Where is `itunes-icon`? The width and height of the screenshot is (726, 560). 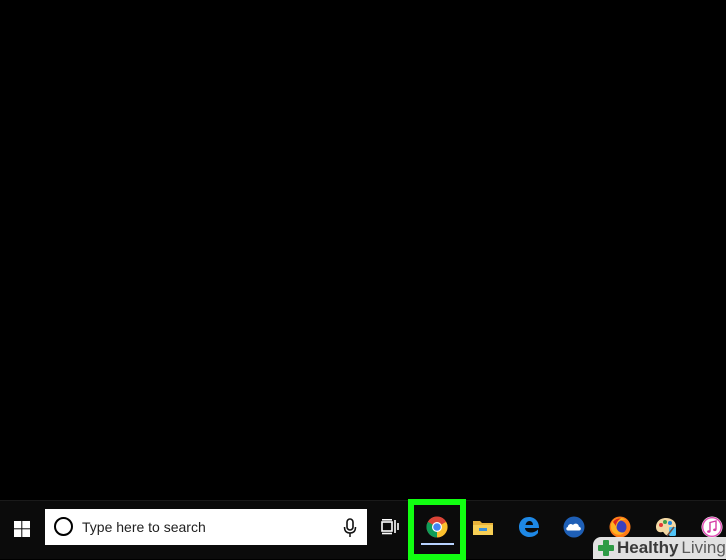
itunes-icon is located at coordinates (712, 527).